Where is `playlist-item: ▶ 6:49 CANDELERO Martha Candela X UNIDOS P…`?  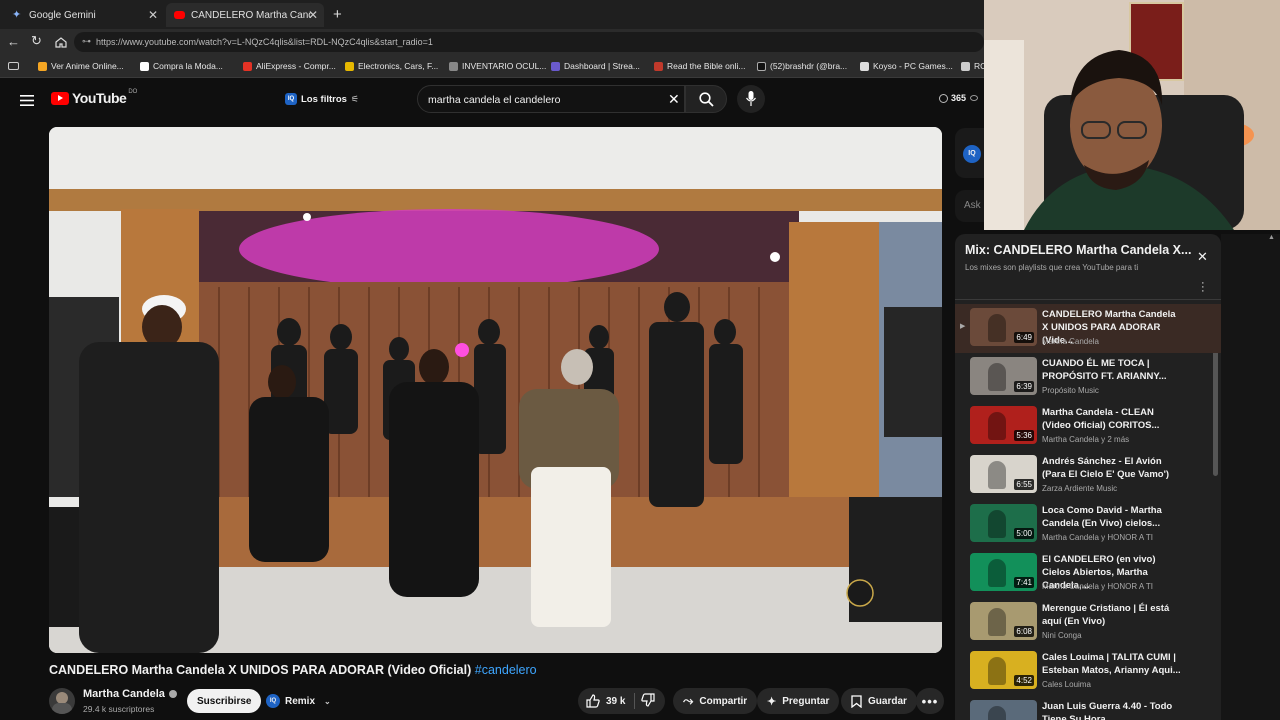 playlist-item: ▶ 6:49 CANDELERO Martha Candela X UNIDOS P… is located at coordinates (1088, 328).